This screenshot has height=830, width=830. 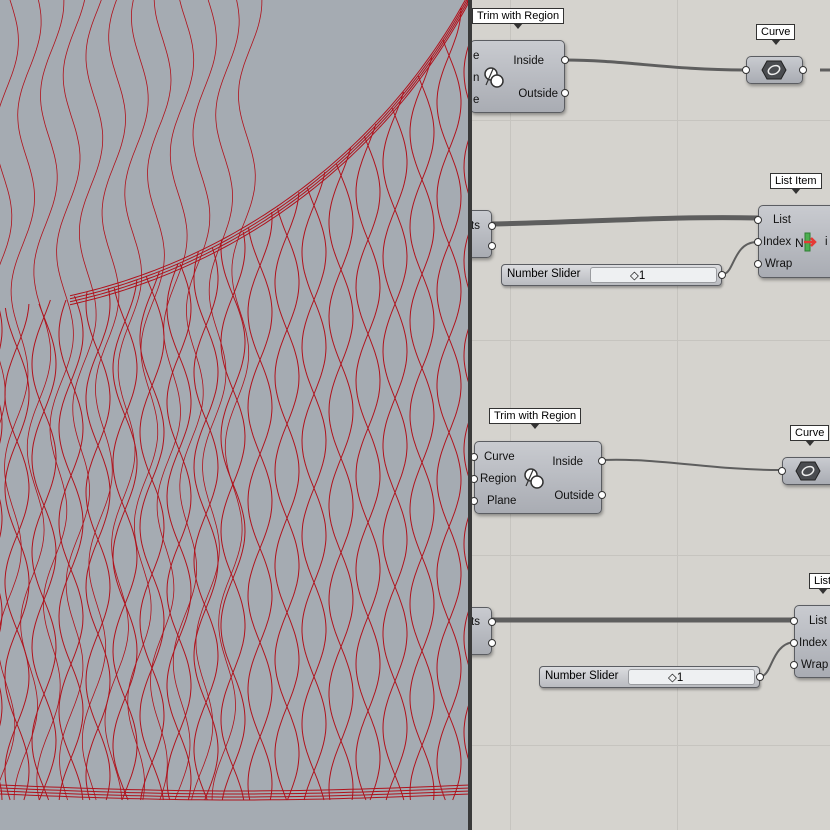 I want to click on trim-region-2: Curve Region Plane Inside Outside, so click(x=539, y=477).